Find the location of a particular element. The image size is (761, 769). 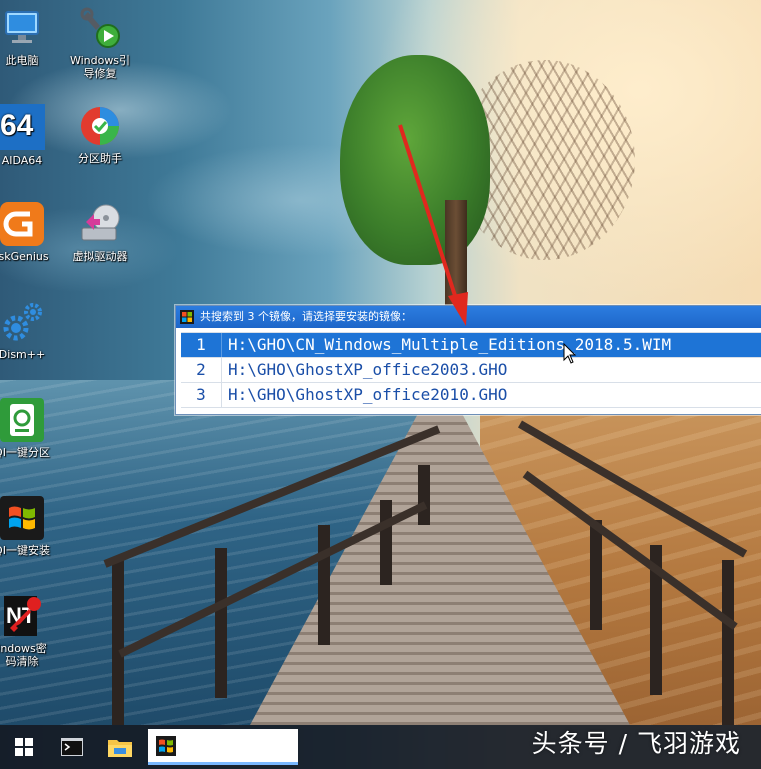

partition-assistant-icon is located at coordinates (100, 126).